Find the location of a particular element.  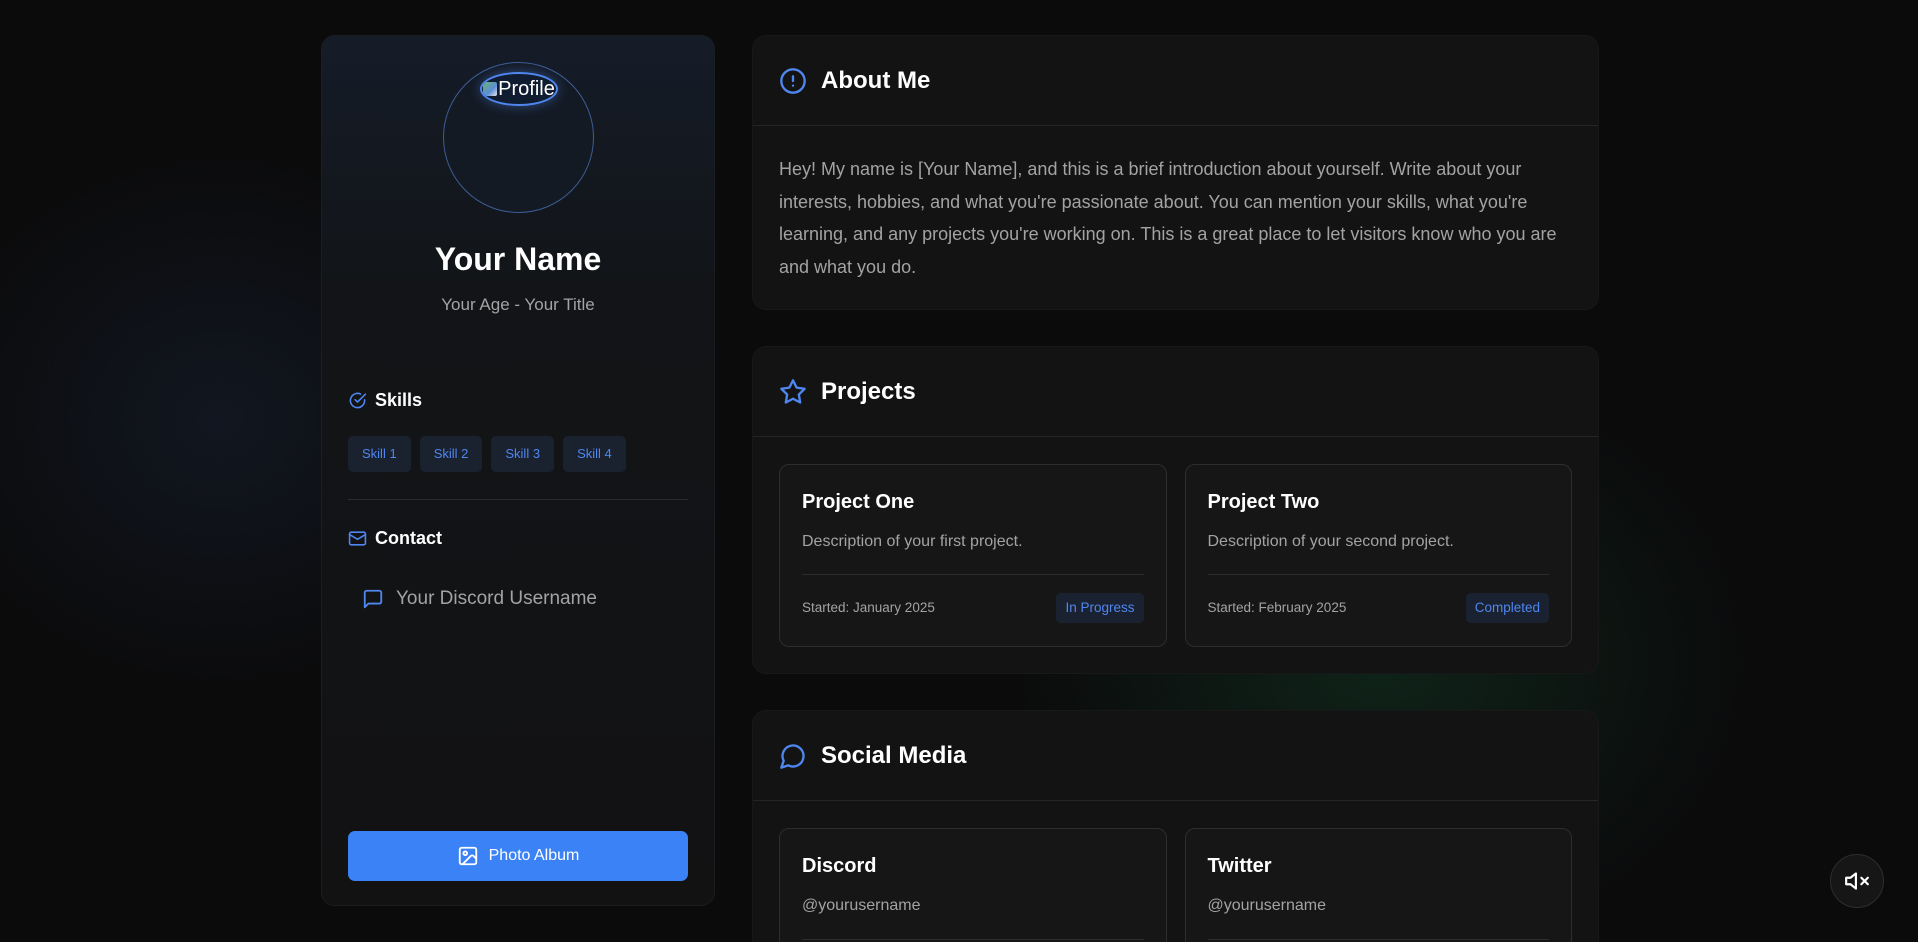

contact-heading: Contact is located at coordinates (395, 538).